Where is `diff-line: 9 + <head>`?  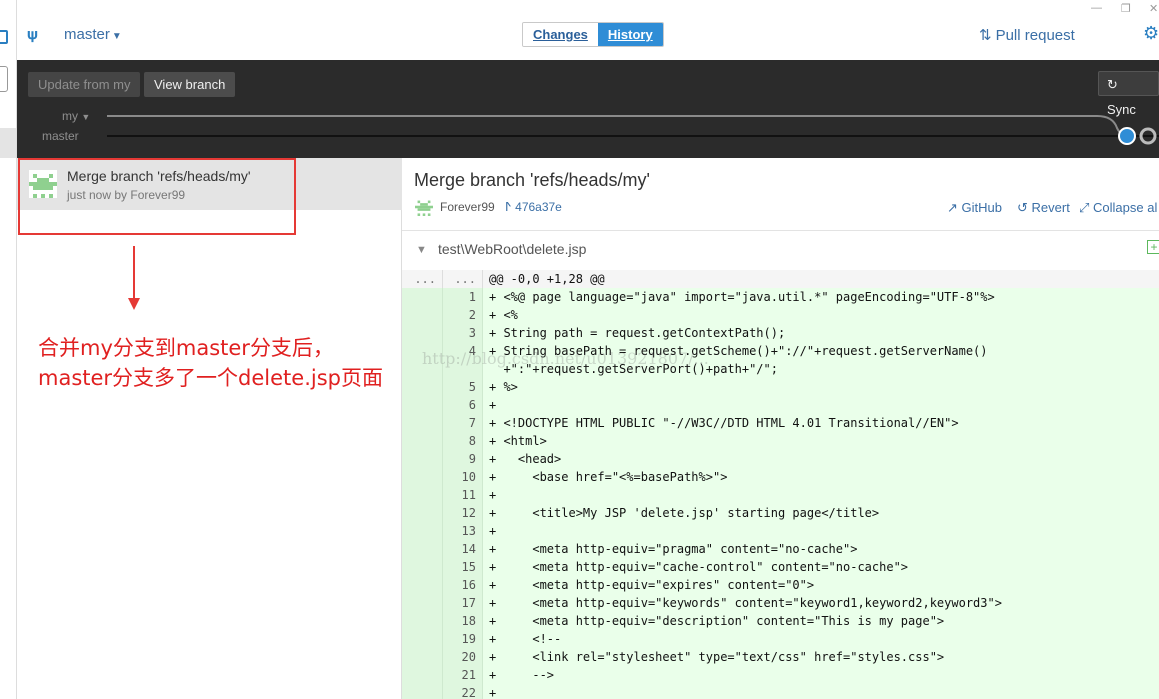
diff-line: 9 + <head> is located at coordinates (780, 459).